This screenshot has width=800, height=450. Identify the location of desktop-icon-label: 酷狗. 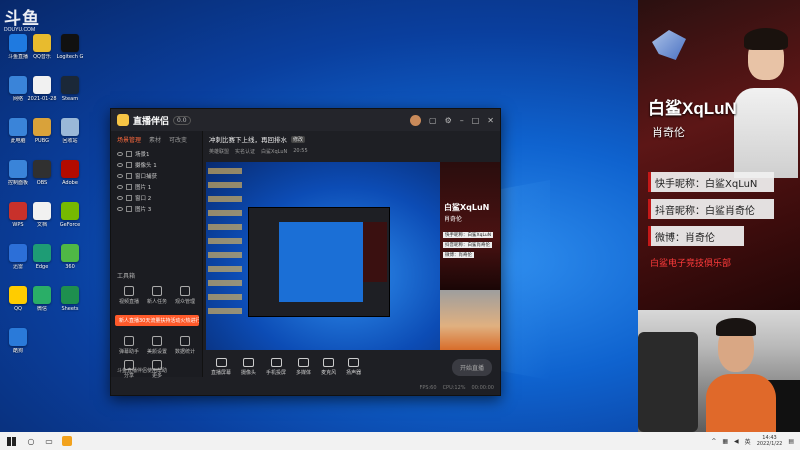
(17, 351).